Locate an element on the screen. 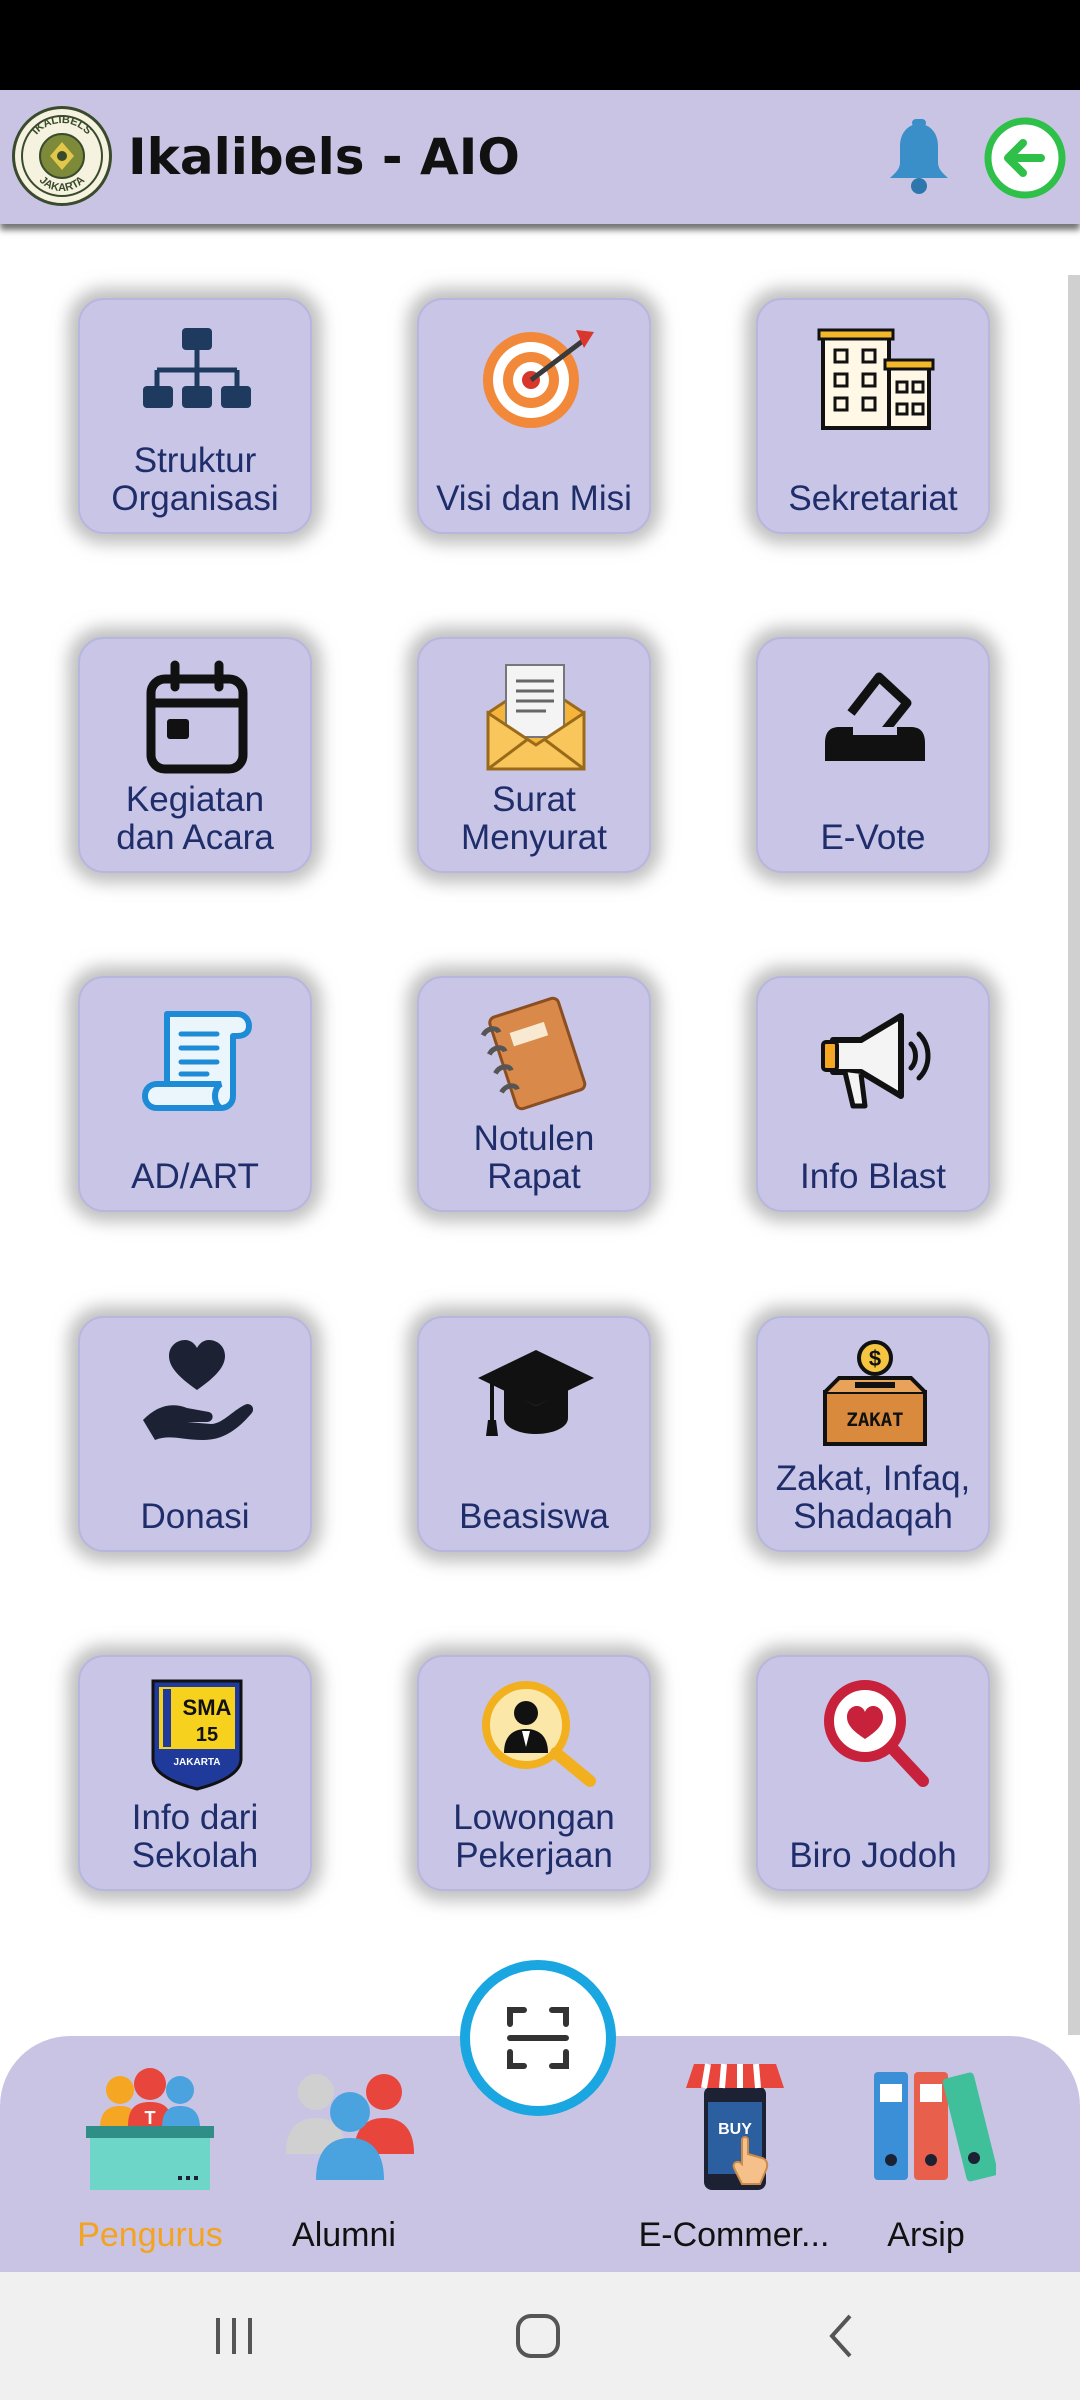  menu-e-vote: E-Vote is located at coordinates (873, 755).